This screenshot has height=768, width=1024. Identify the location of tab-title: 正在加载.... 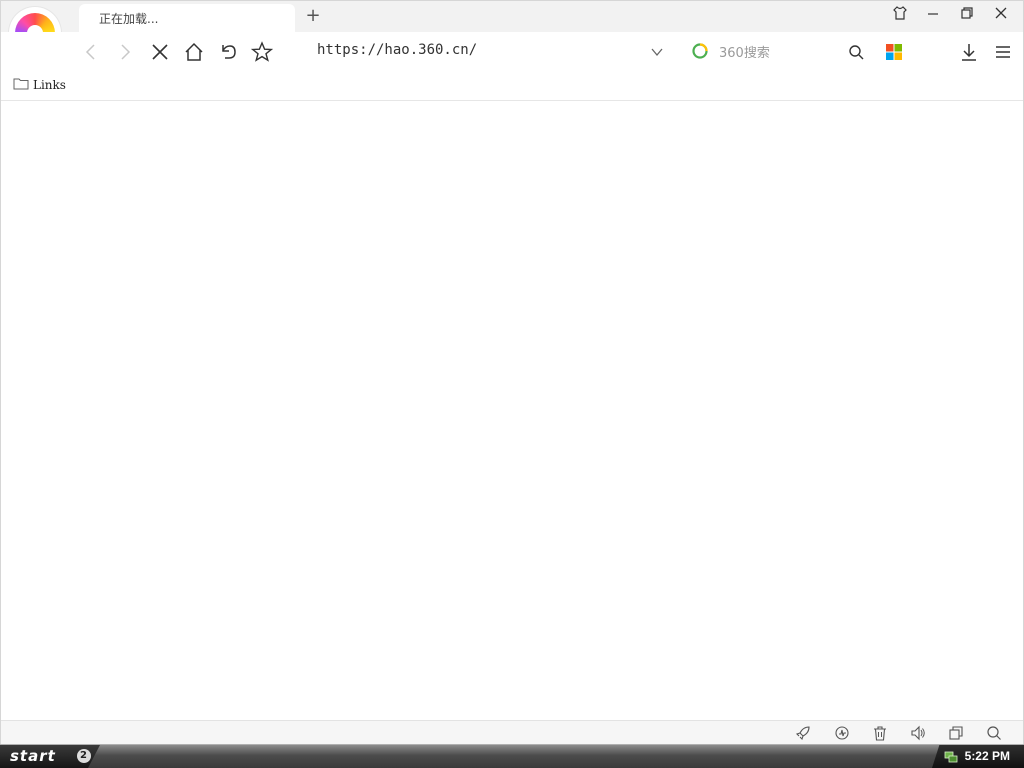
(129, 19).